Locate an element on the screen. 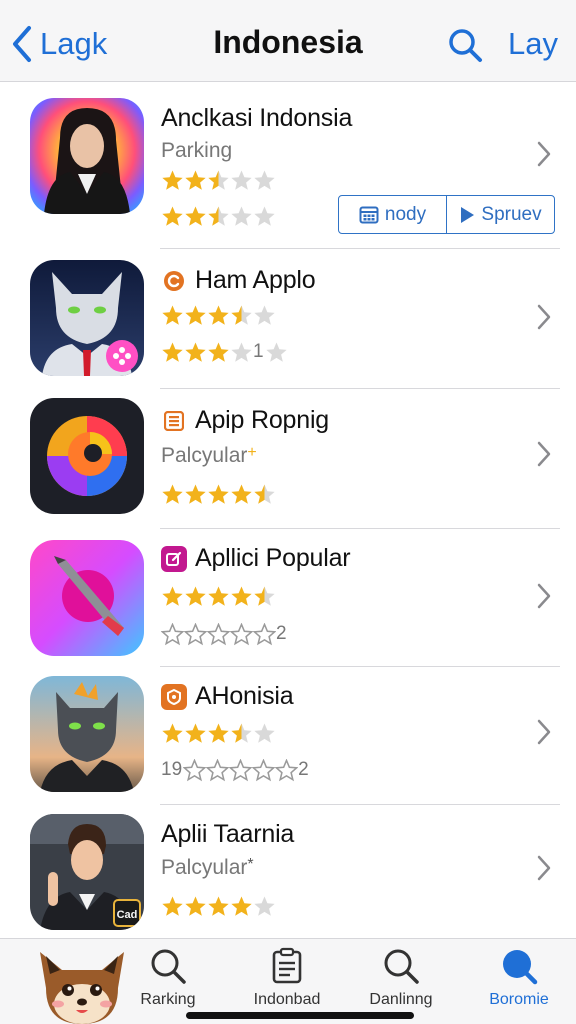  panther-character-icon is located at coordinates (87, 734).